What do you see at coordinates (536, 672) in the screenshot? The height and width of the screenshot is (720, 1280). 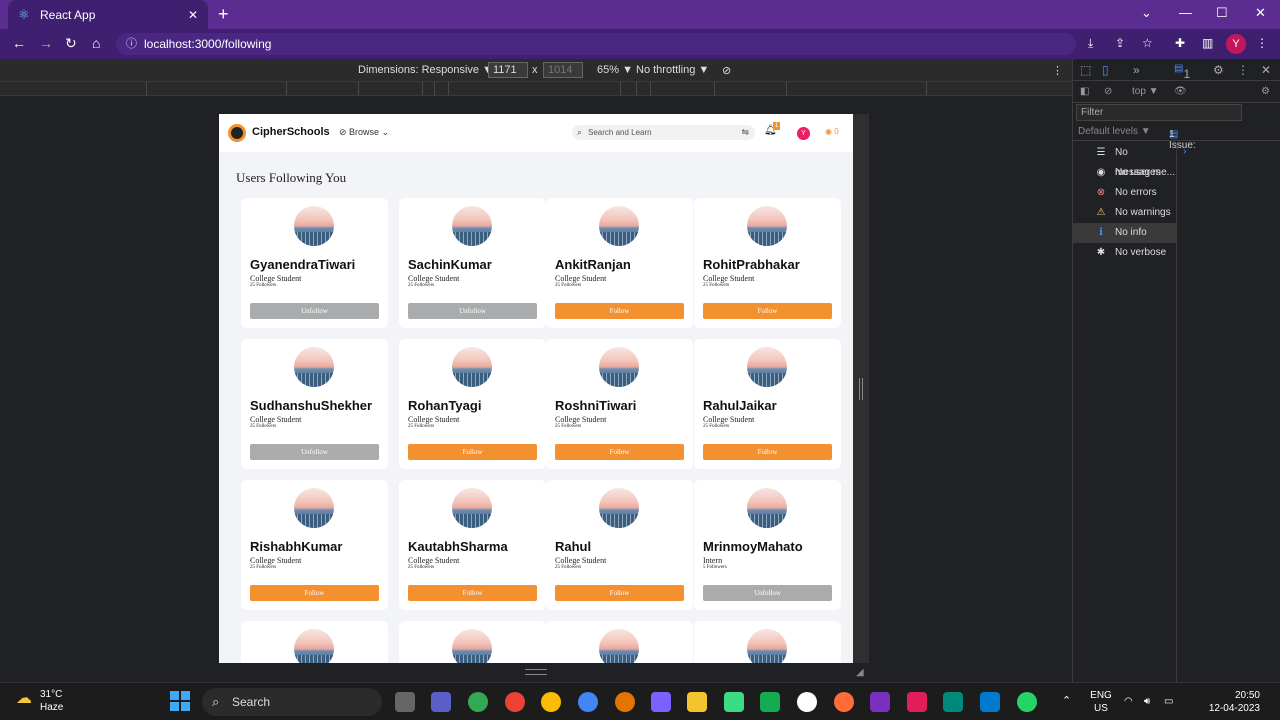 I see `resize-handle-bottom` at bounding box center [536, 672].